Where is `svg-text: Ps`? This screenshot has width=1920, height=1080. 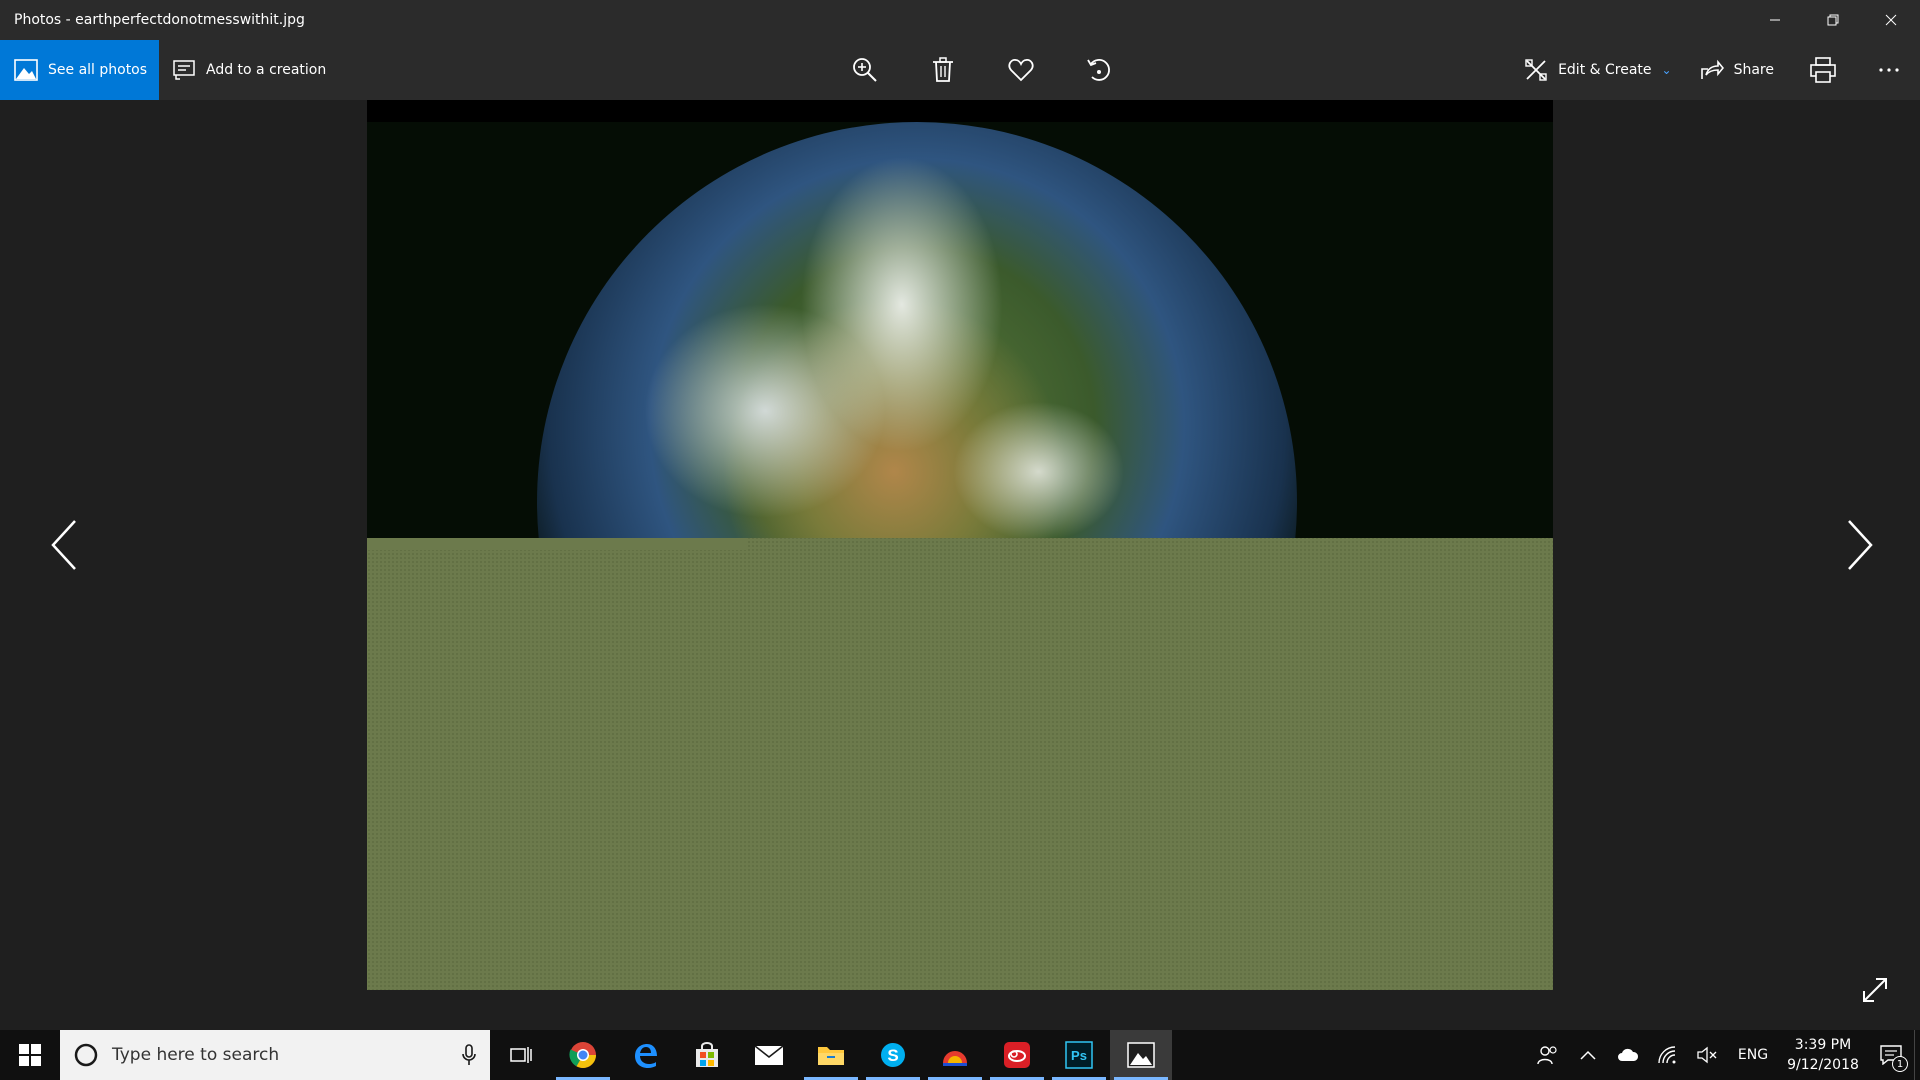 svg-text: Ps is located at coordinates (1079, 1055).